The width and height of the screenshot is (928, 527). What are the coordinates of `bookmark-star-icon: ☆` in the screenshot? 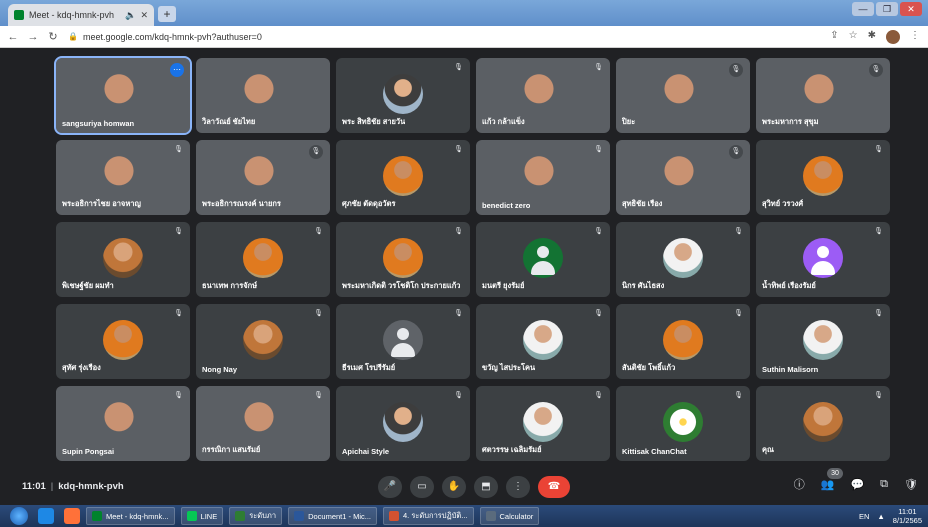 It's located at (853, 37).